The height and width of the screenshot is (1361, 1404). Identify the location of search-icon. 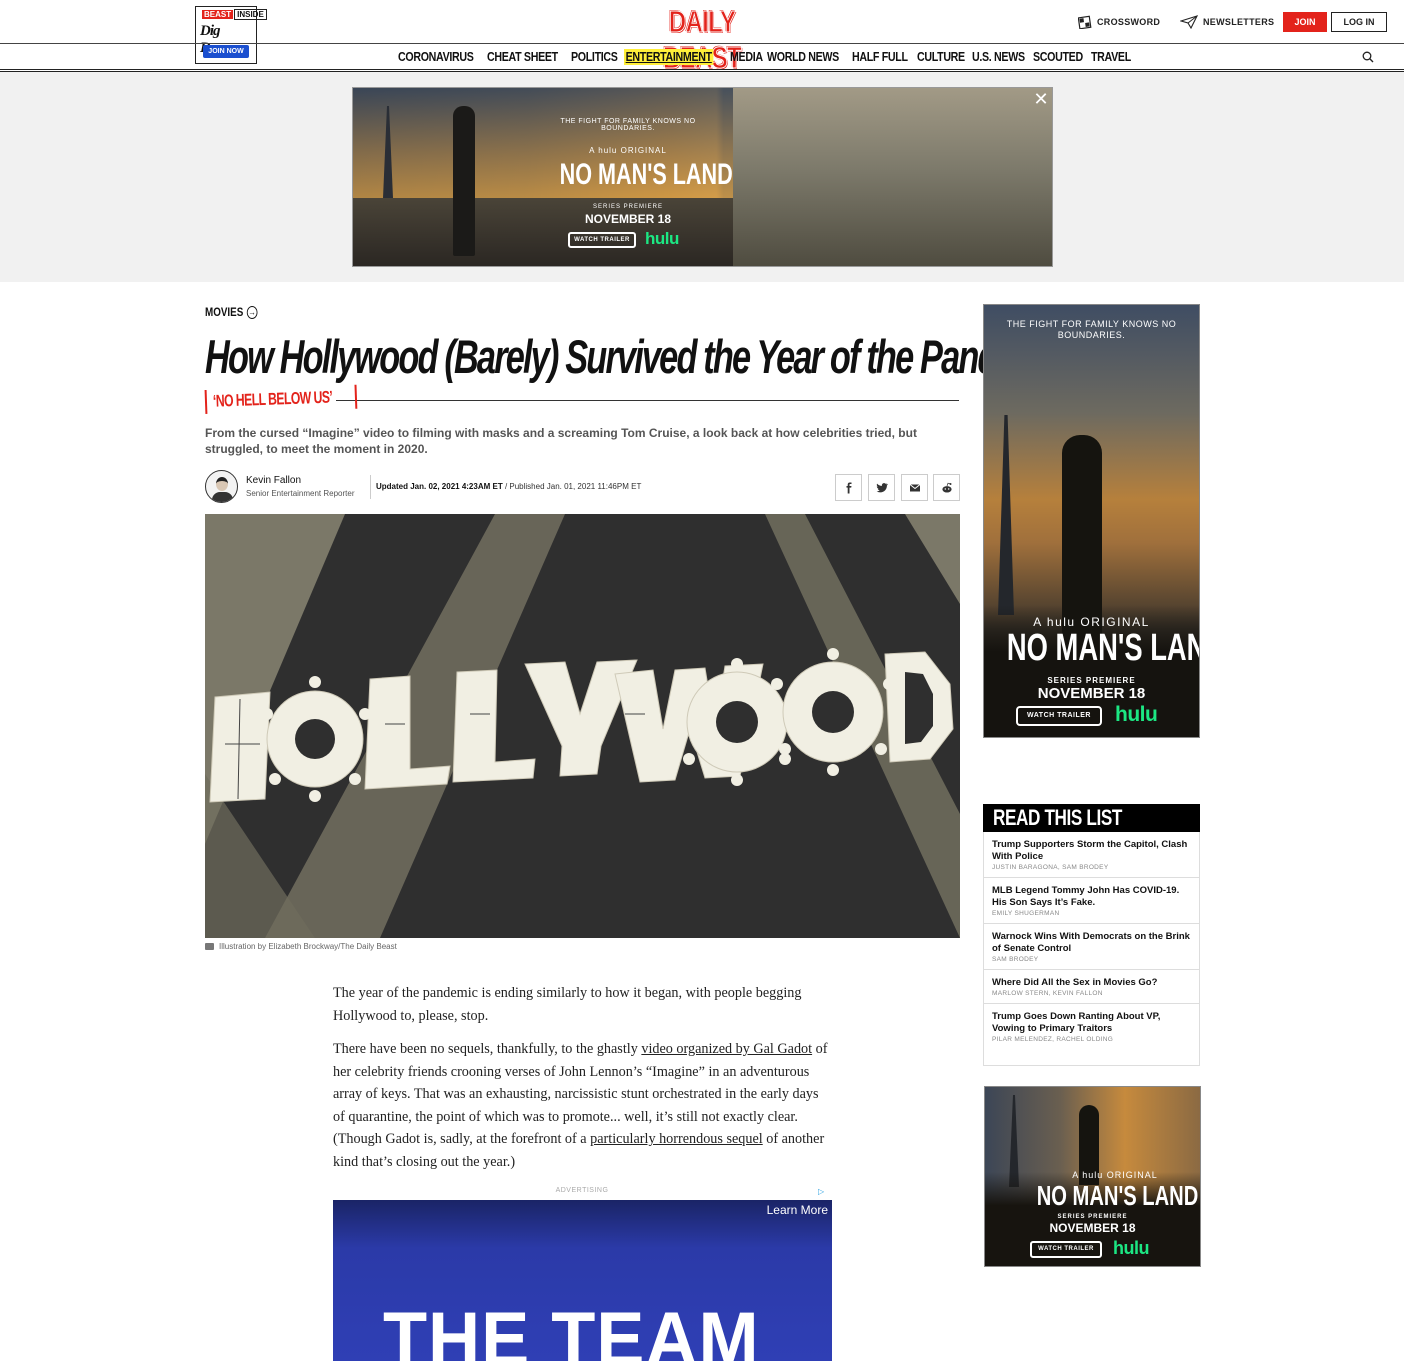
(1368, 57).